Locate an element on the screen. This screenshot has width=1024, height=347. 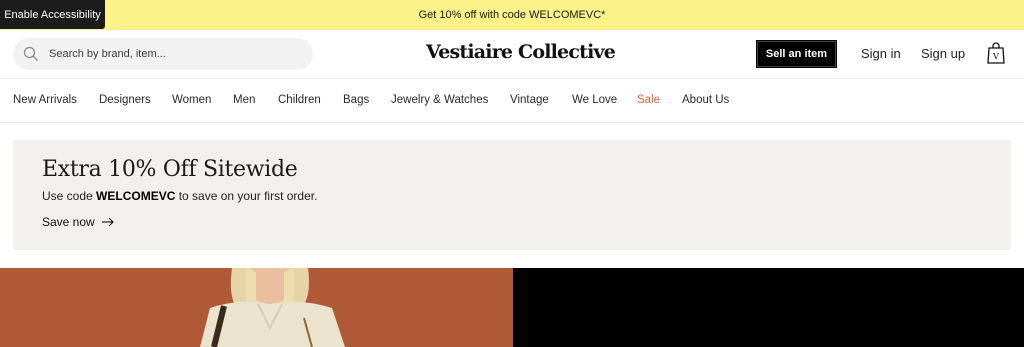
bag-letter: V is located at coordinates (995, 56).